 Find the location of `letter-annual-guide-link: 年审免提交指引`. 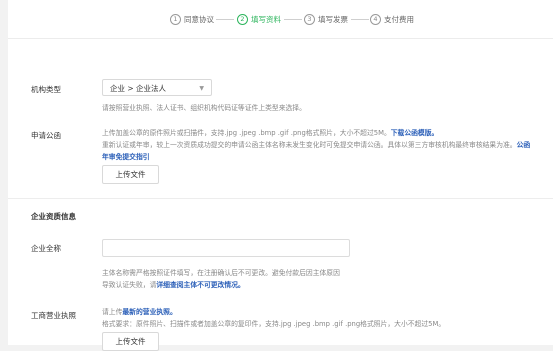

letter-annual-guide-link: 年审免提交指引 is located at coordinates (126, 157).